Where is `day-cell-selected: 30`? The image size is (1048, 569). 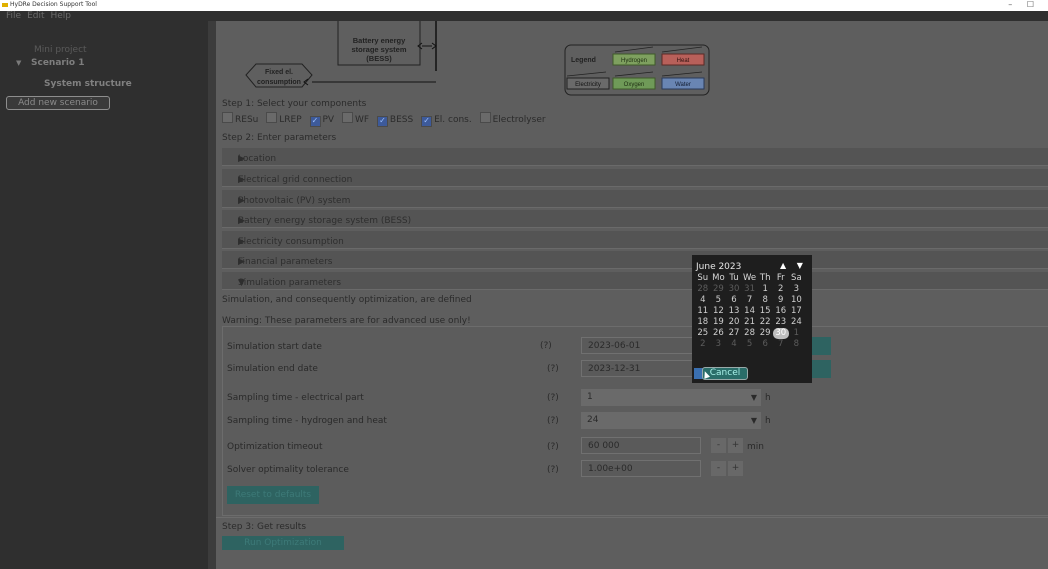 day-cell-selected: 30 is located at coordinates (780, 333).